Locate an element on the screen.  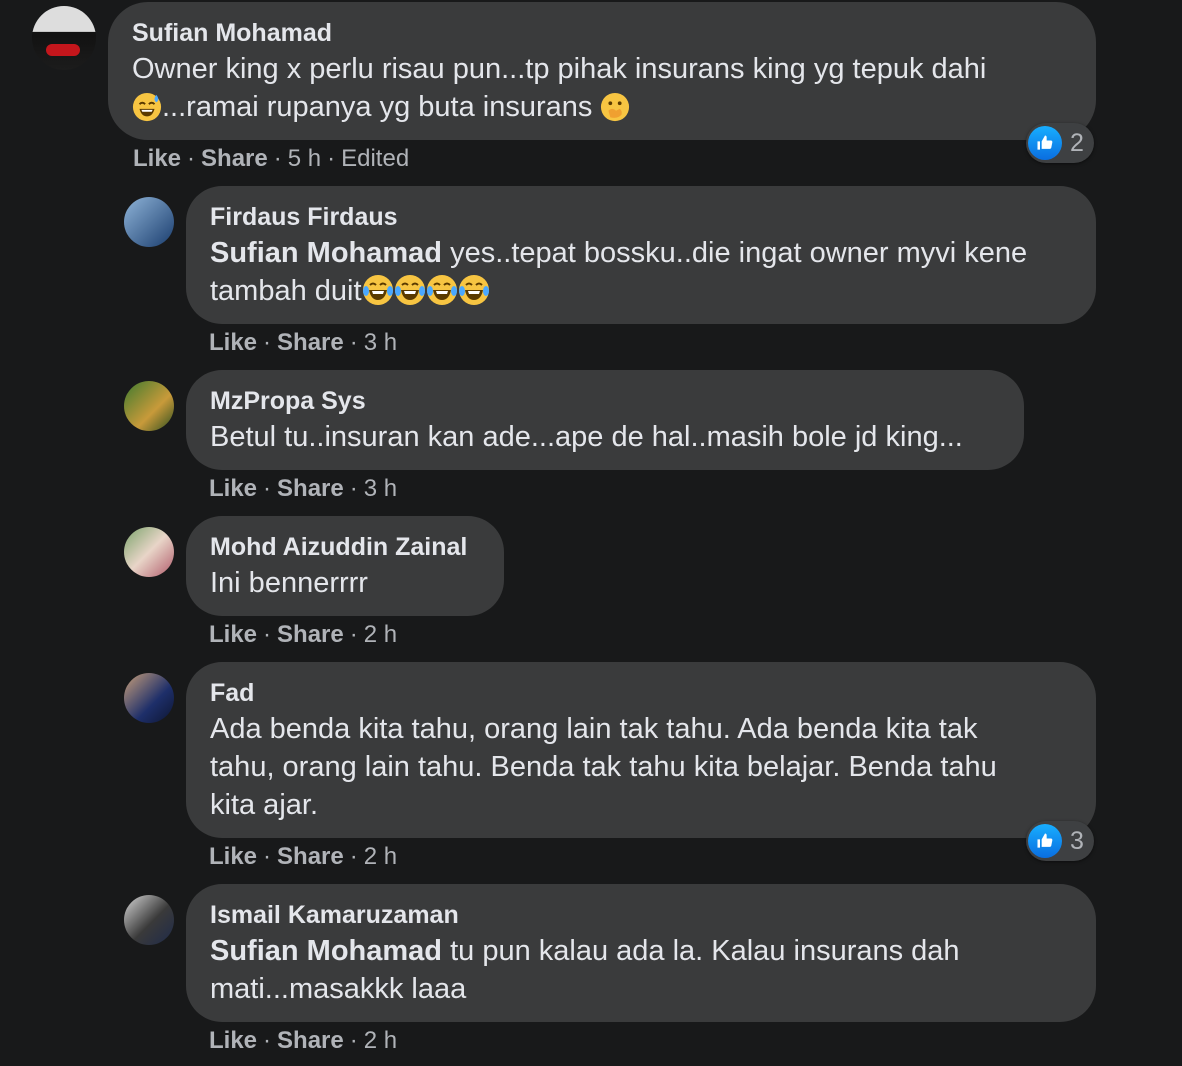
reaction-count: 2 is located at coordinates (1077, 142).